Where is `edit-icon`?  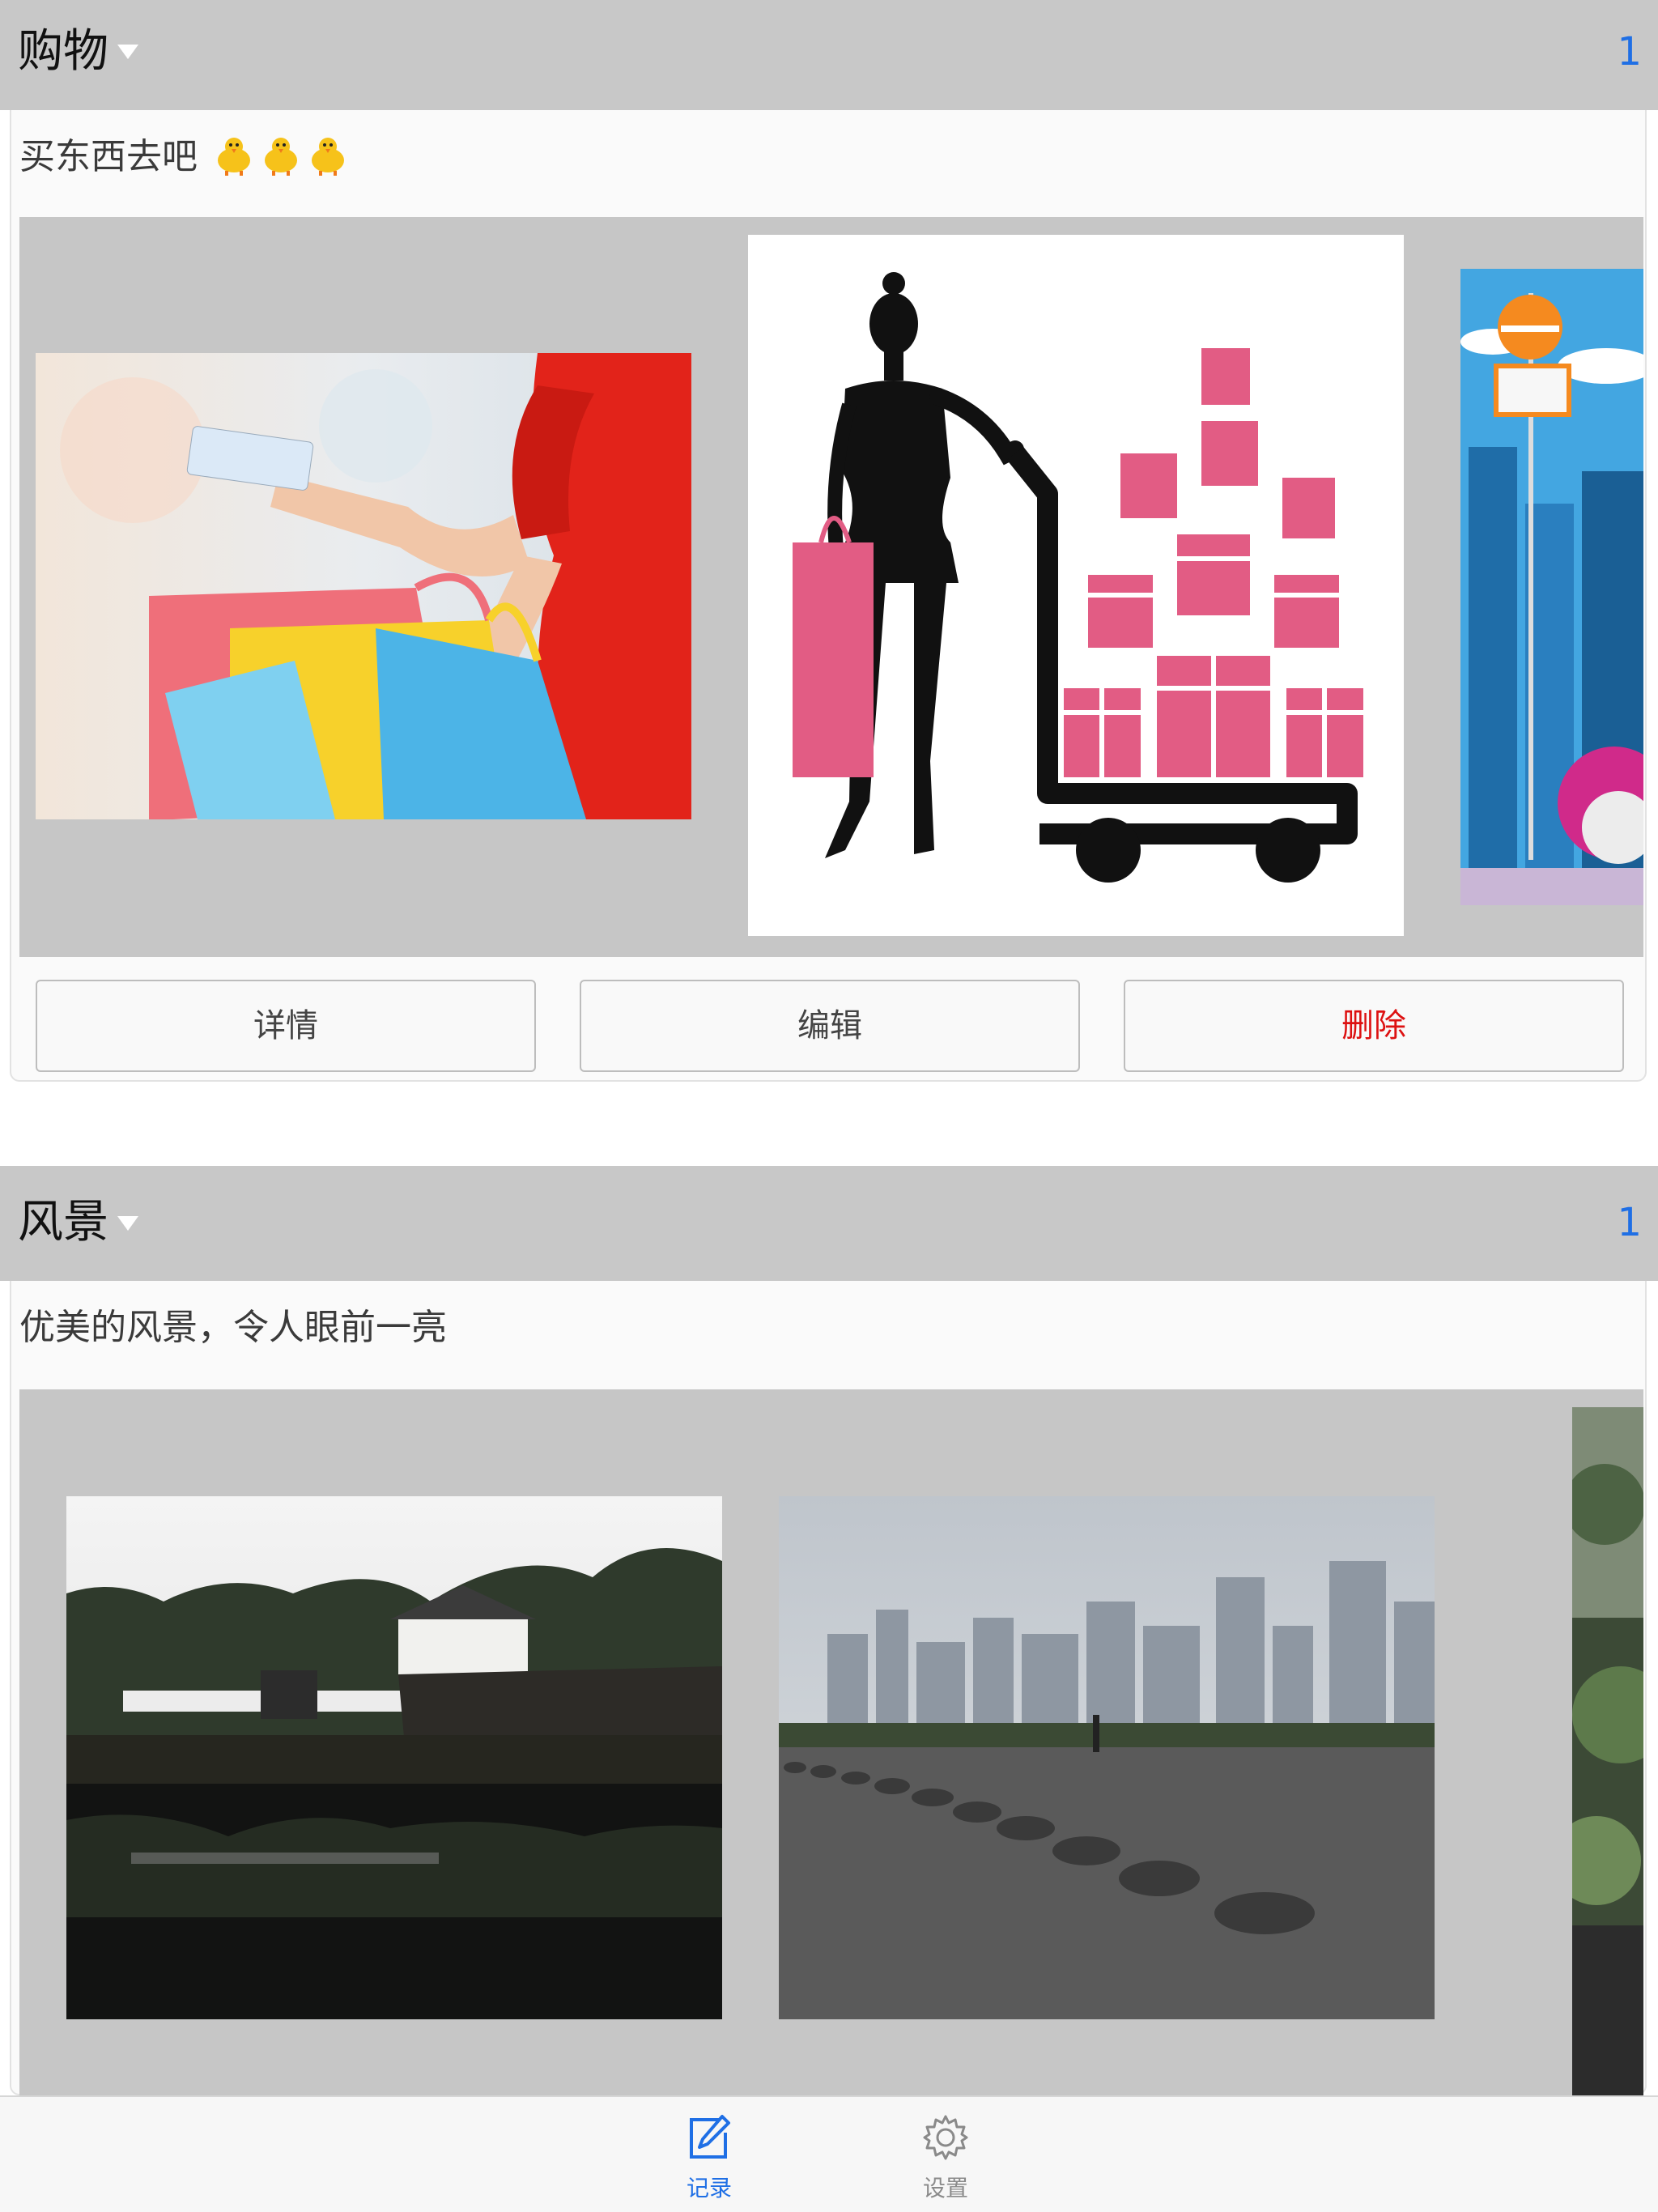 edit-icon is located at coordinates (709, 2137).